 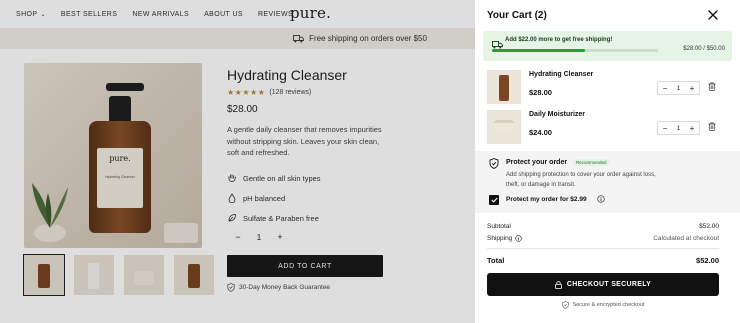 What do you see at coordinates (558, 284) in the screenshot?
I see `lock-icon` at bounding box center [558, 284].